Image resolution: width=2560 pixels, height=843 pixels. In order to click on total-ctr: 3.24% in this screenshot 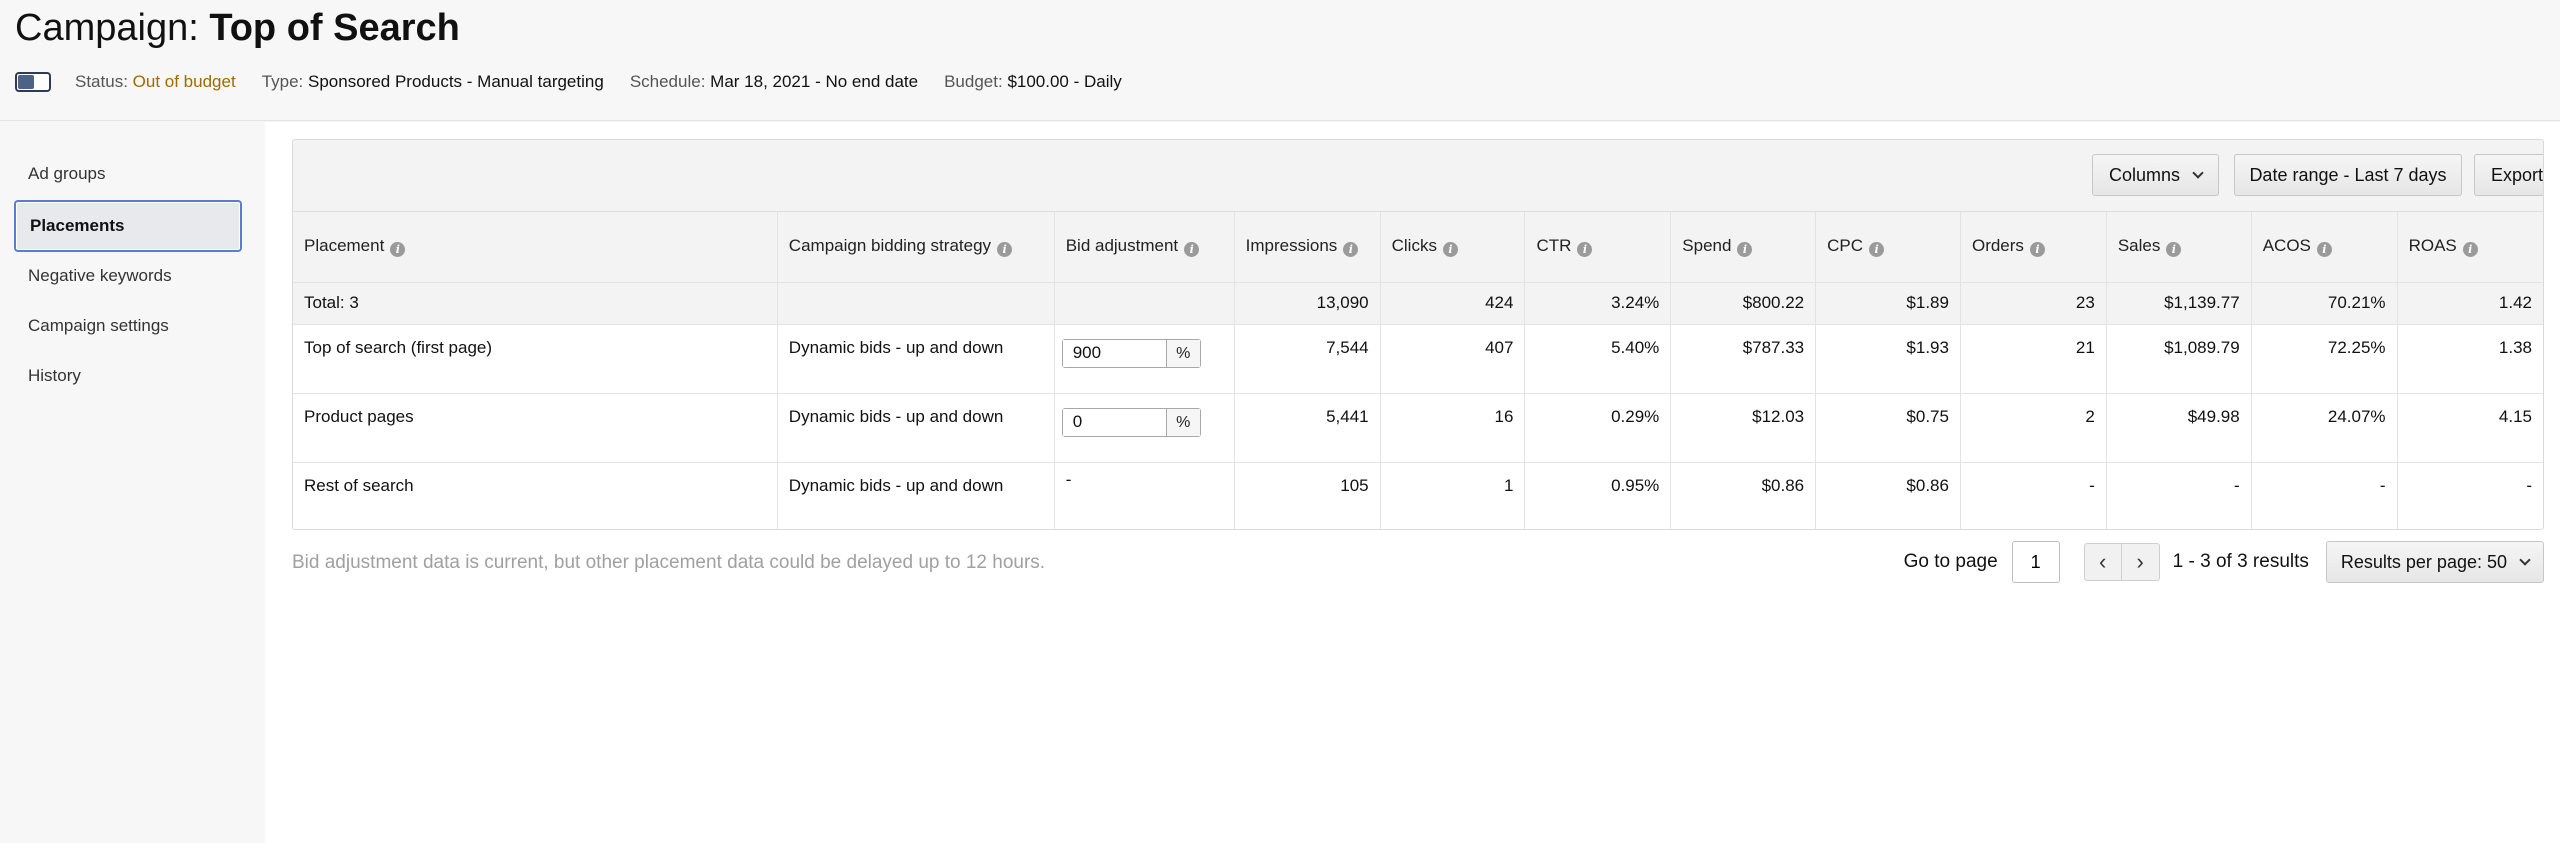, I will do `click(1598, 303)`.